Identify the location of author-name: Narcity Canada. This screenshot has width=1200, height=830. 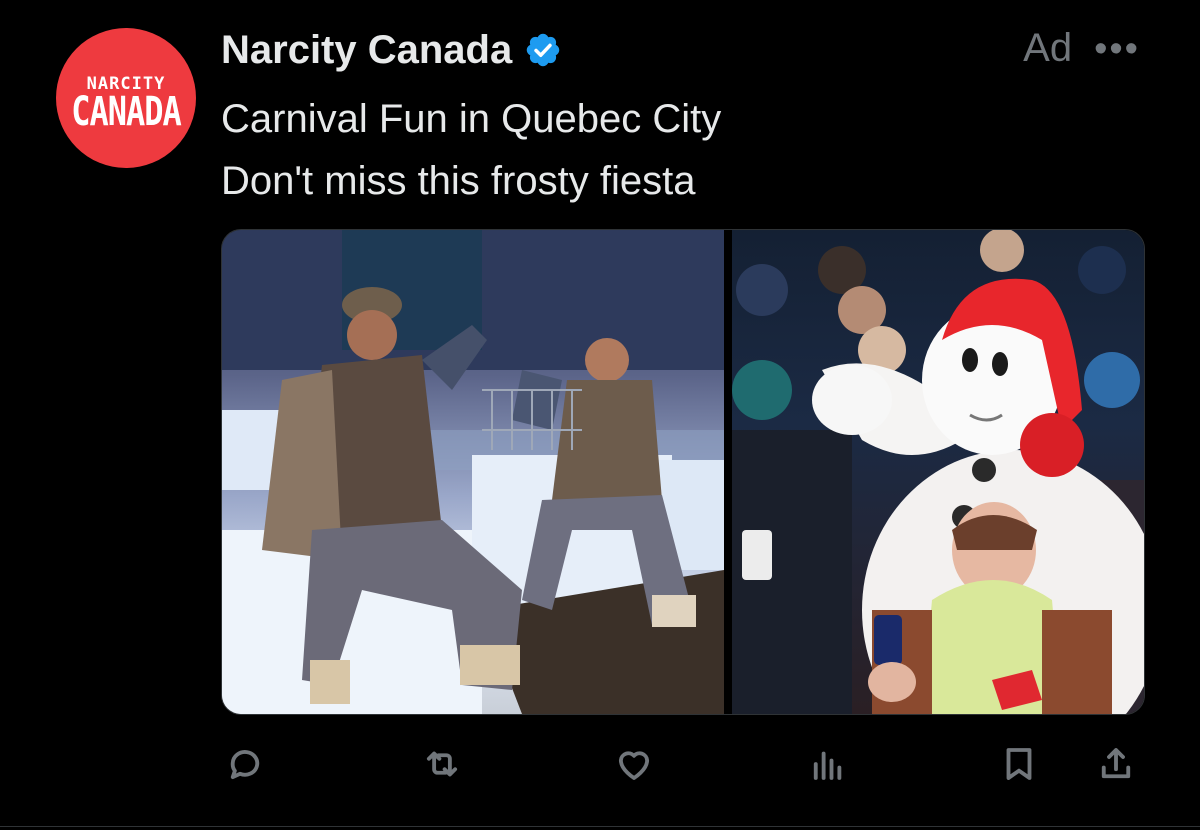
(366, 50).